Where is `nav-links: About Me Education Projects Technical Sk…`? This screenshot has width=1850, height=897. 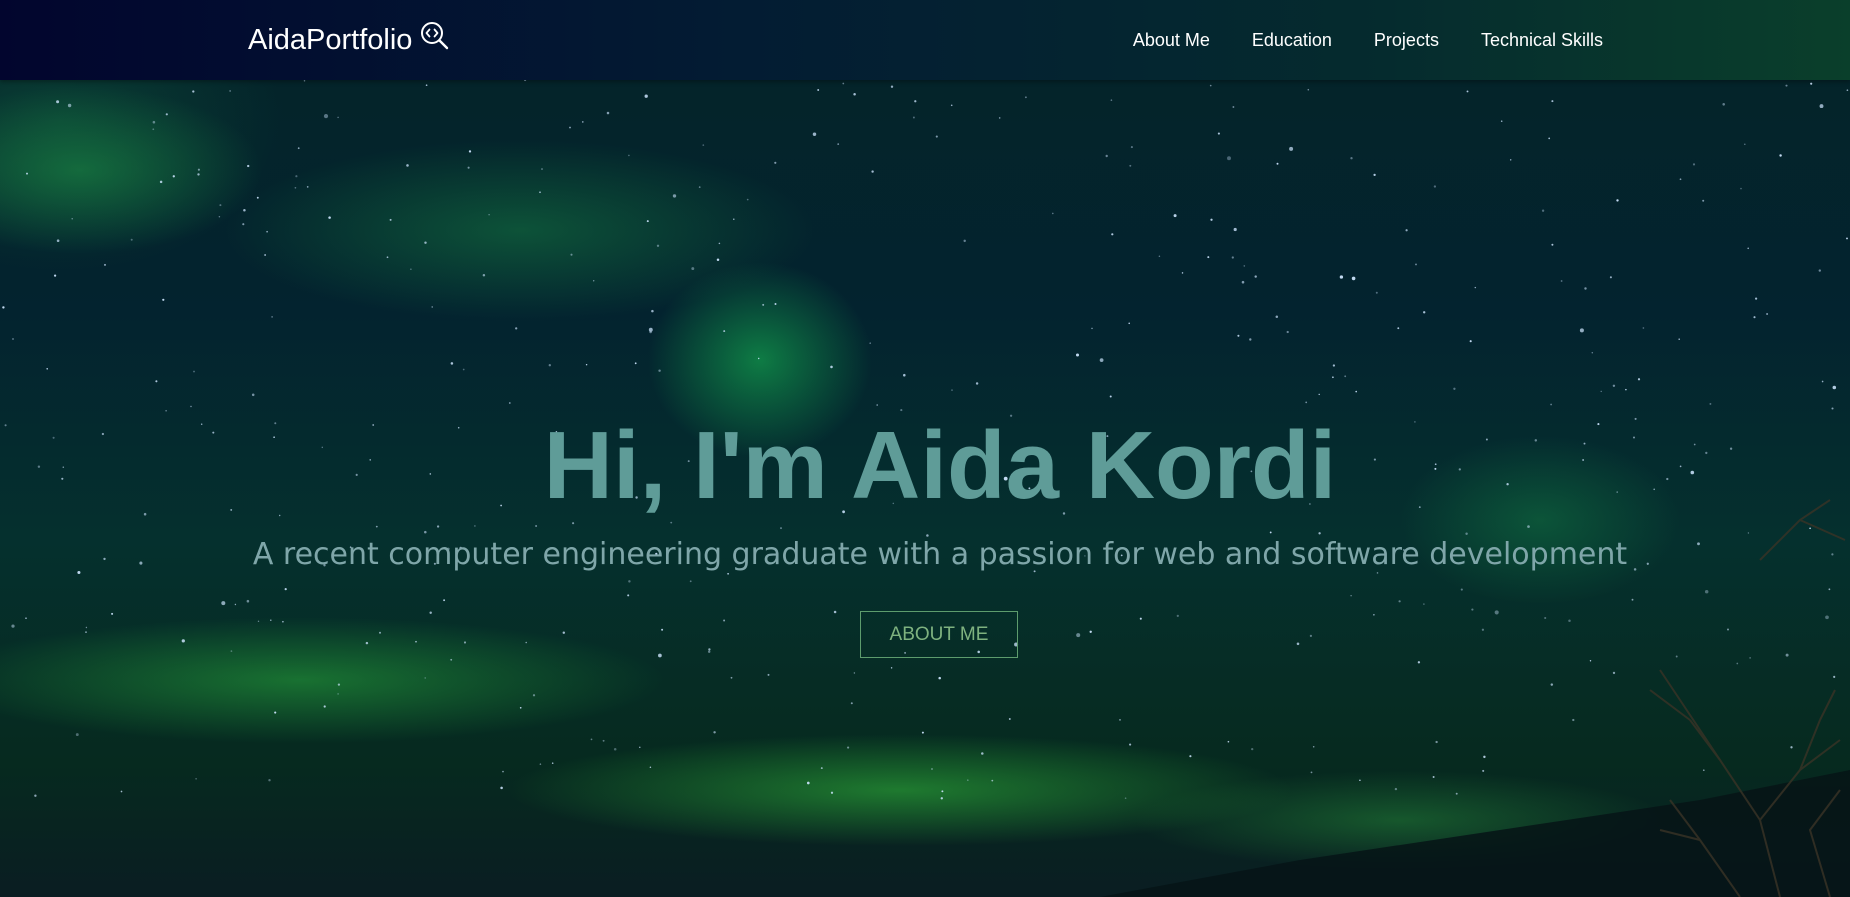 nav-links: About Me Education Projects Technical Sk… is located at coordinates (1368, 40).